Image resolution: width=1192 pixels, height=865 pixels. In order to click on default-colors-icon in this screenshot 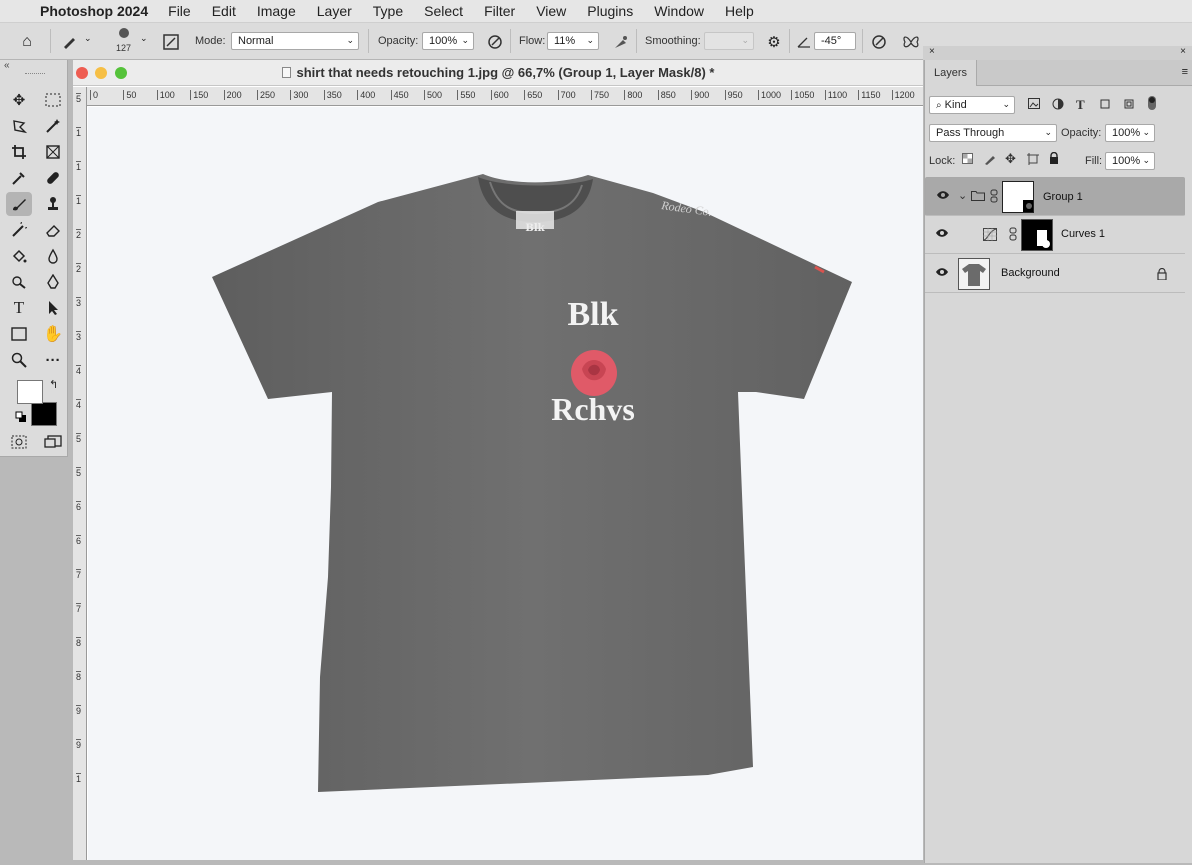, I will do `click(21, 416)`.